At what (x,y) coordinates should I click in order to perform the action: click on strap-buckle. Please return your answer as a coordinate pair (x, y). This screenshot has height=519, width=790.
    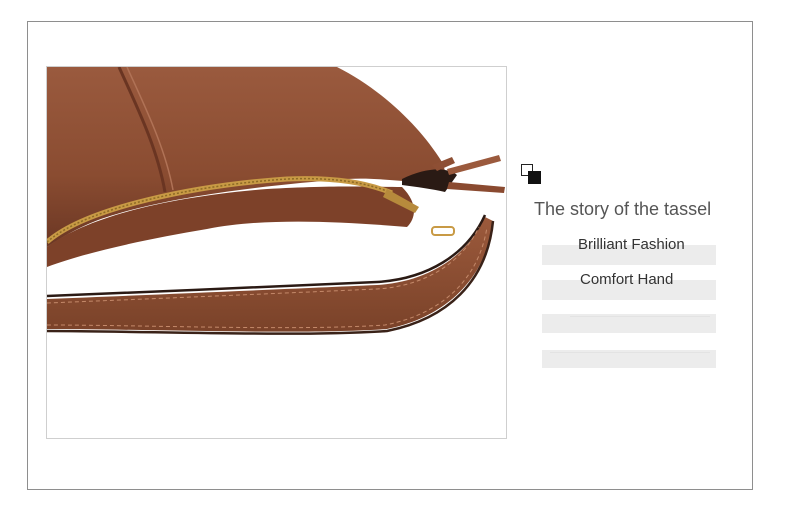
    Looking at the image, I should click on (443, 231).